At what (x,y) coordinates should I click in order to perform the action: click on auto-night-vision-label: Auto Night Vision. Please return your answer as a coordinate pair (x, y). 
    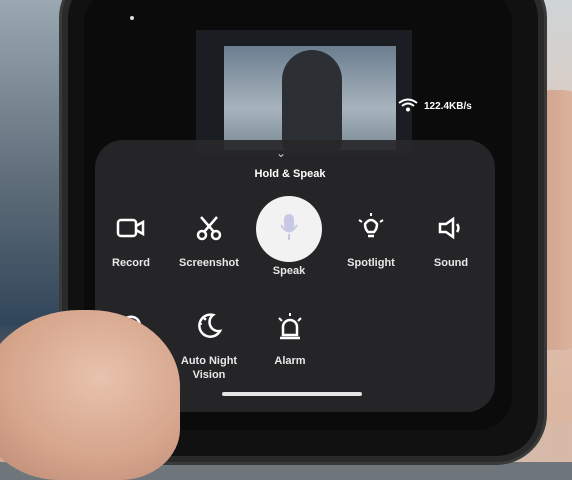
    Looking at the image, I should click on (209, 368).